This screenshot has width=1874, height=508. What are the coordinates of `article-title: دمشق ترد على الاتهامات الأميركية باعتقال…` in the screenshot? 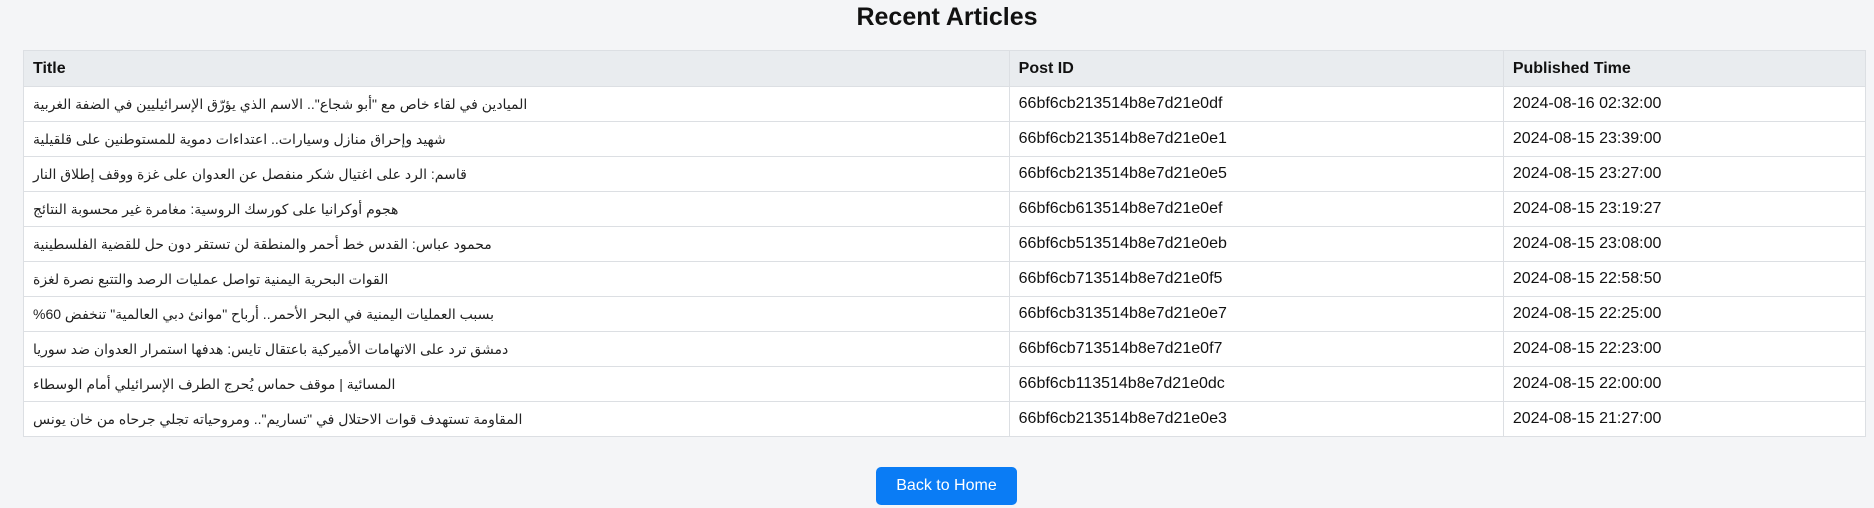 It's located at (516, 349).